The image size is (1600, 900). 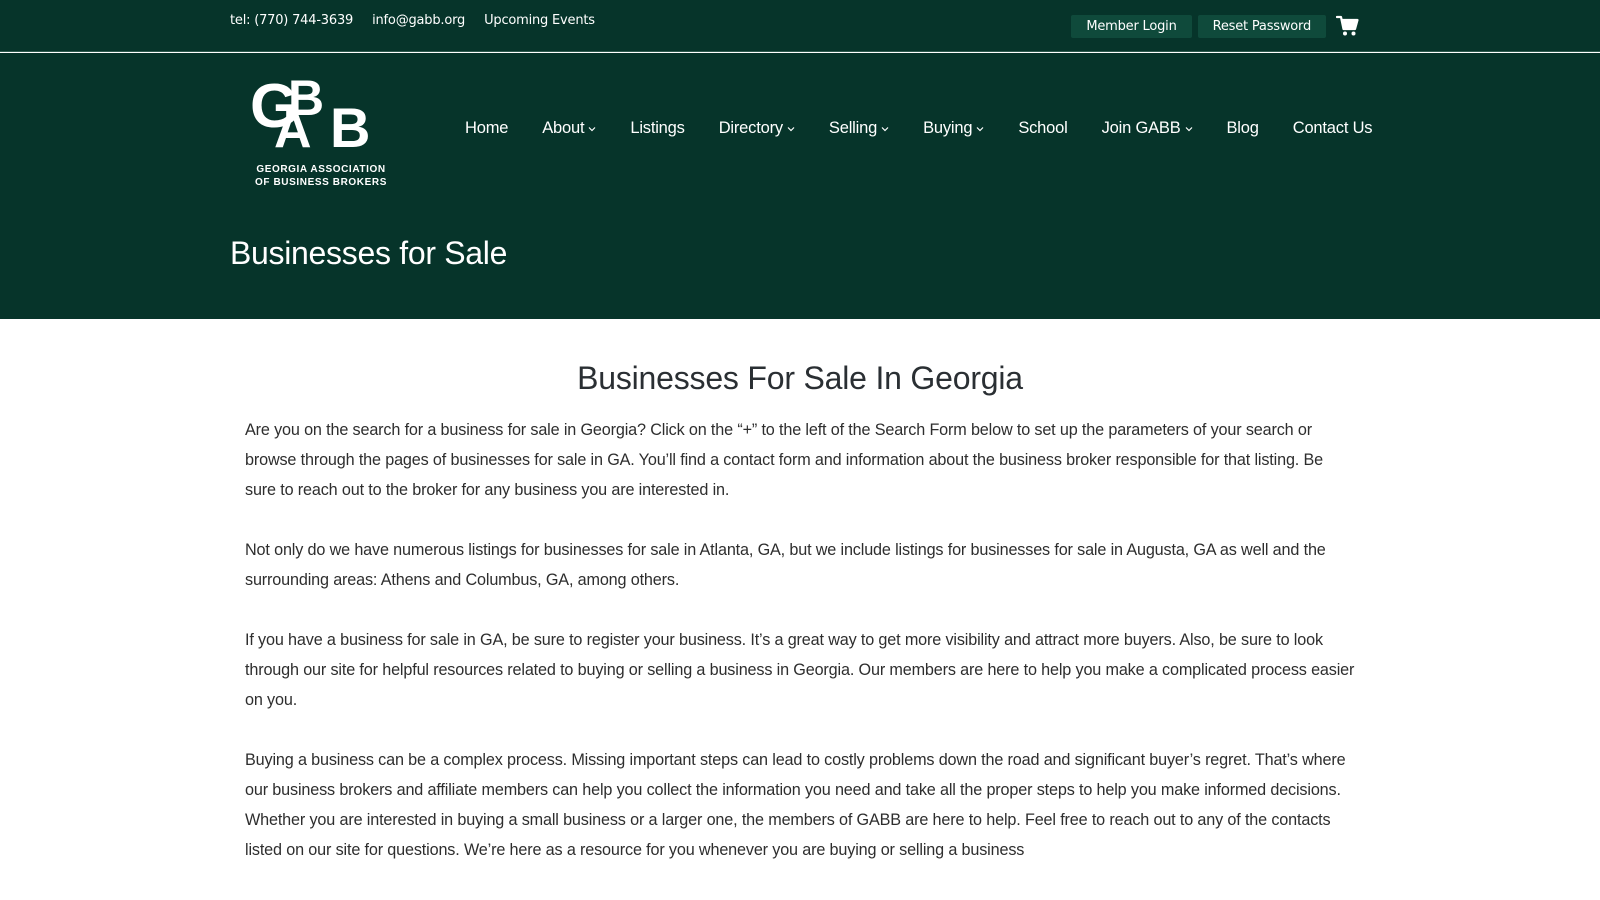 I want to click on nav-item-directory: Directory, so click(x=757, y=128).